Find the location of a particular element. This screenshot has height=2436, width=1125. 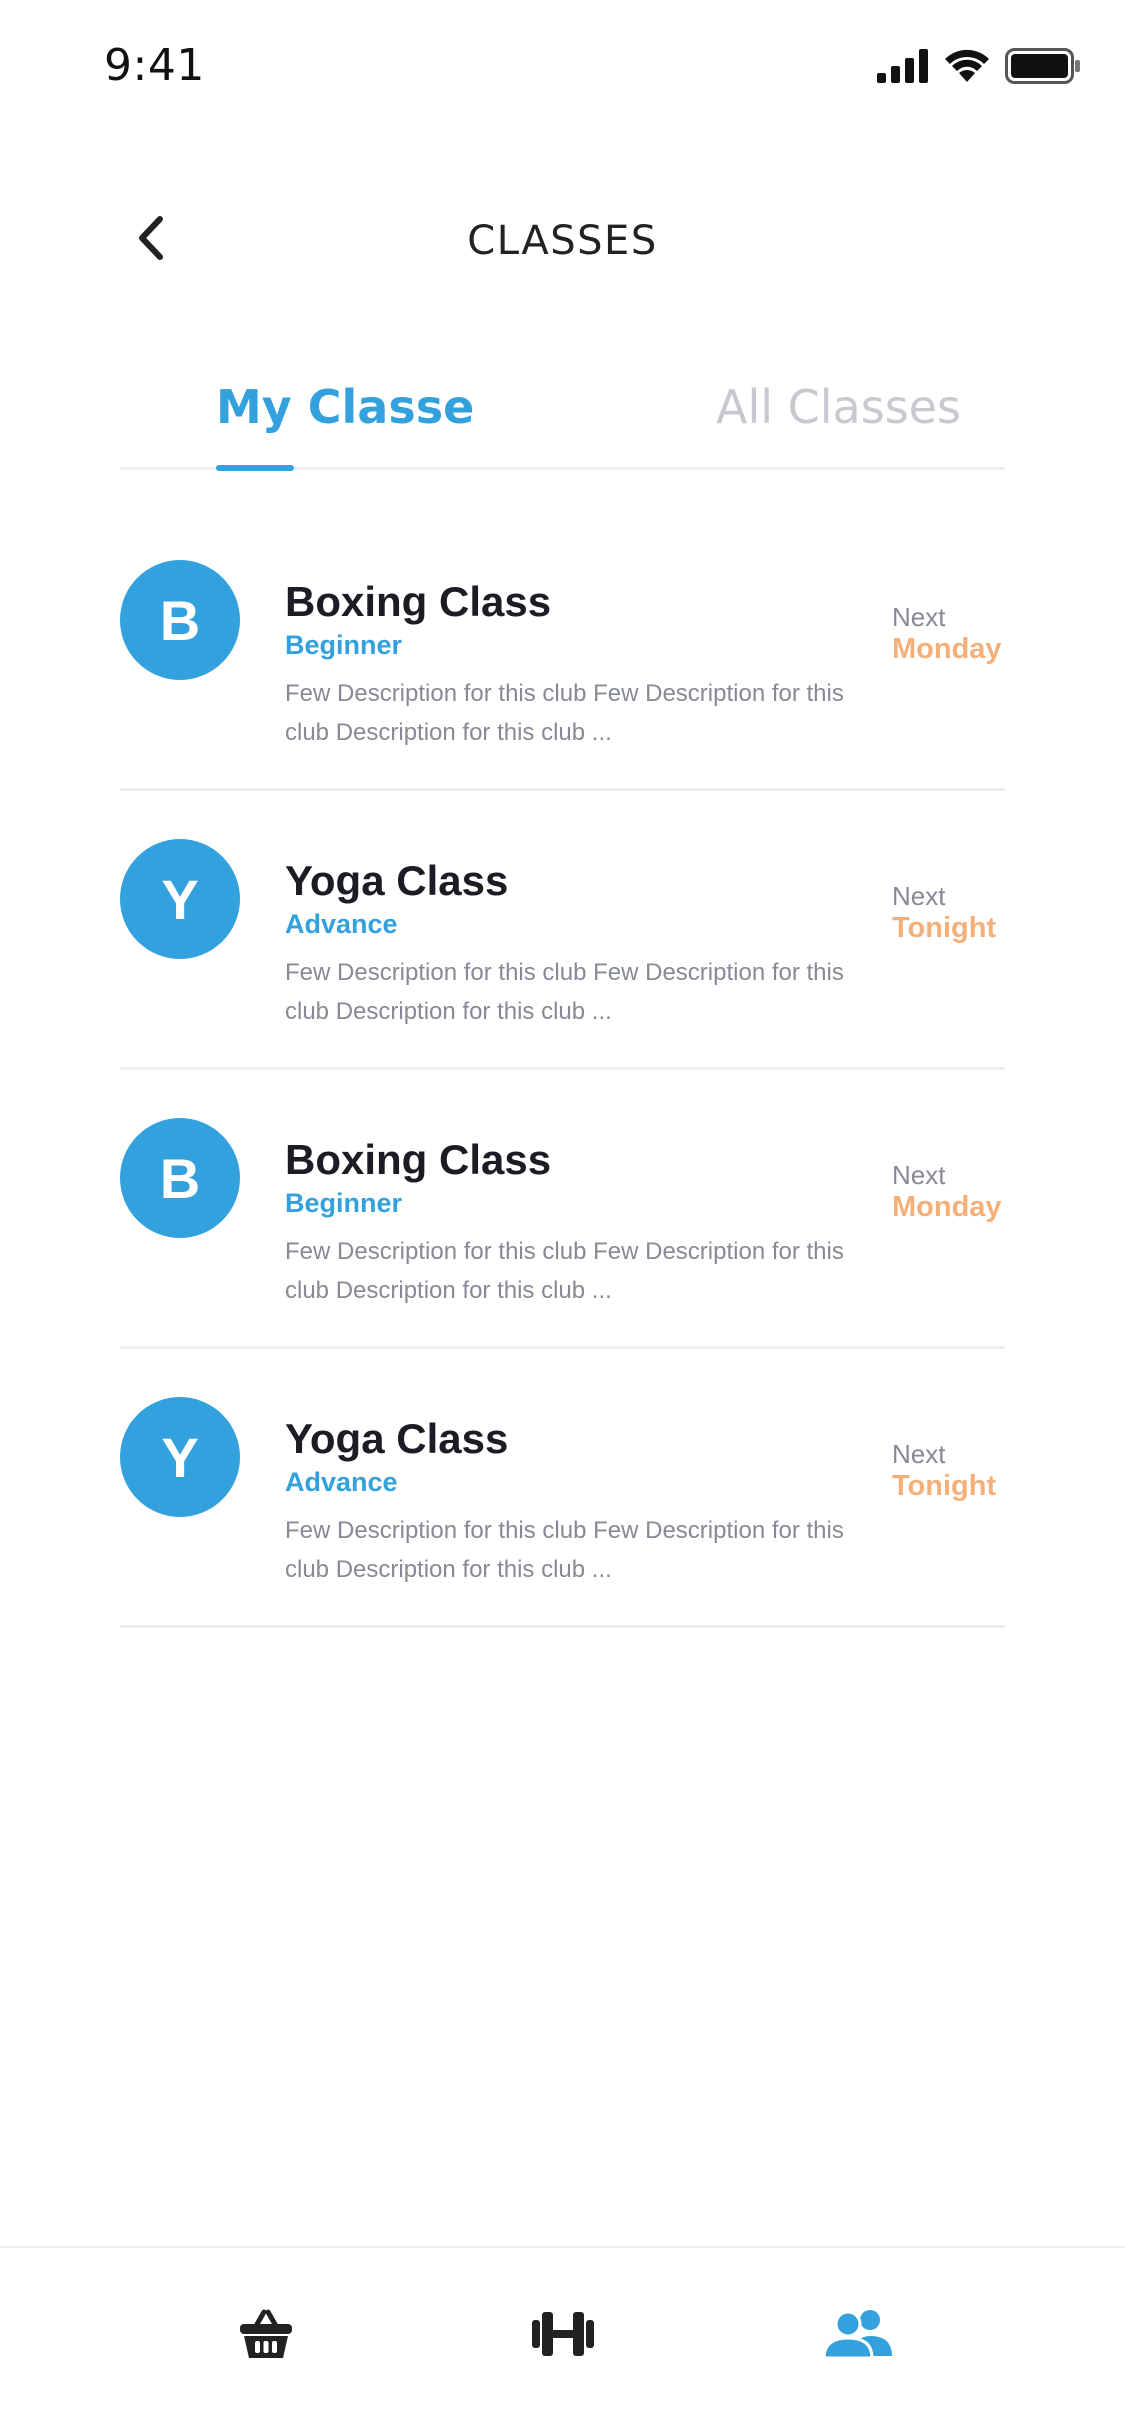

bottom-nav is located at coordinates (562, 2341).